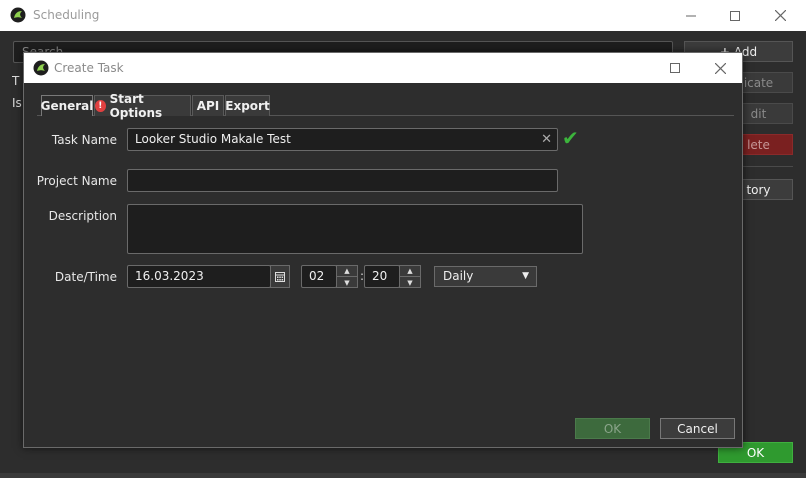 This screenshot has width=806, height=478. Describe the element at coordinates (213, 139) in the screenshot. I see `task-name-value: Looker Studio Makale Test` at that location.